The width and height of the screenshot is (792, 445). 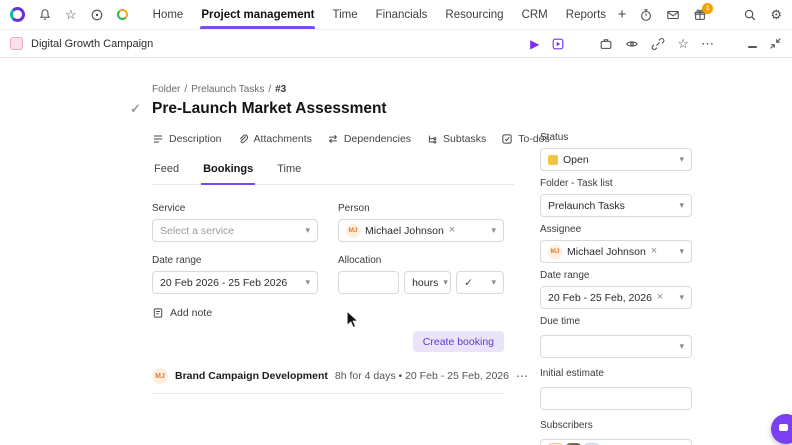 What do you see at coordinates (474, 14) in the screenshot?
I see `nav-item-resourcing: Resourcing` at bounding box center [474, 14].